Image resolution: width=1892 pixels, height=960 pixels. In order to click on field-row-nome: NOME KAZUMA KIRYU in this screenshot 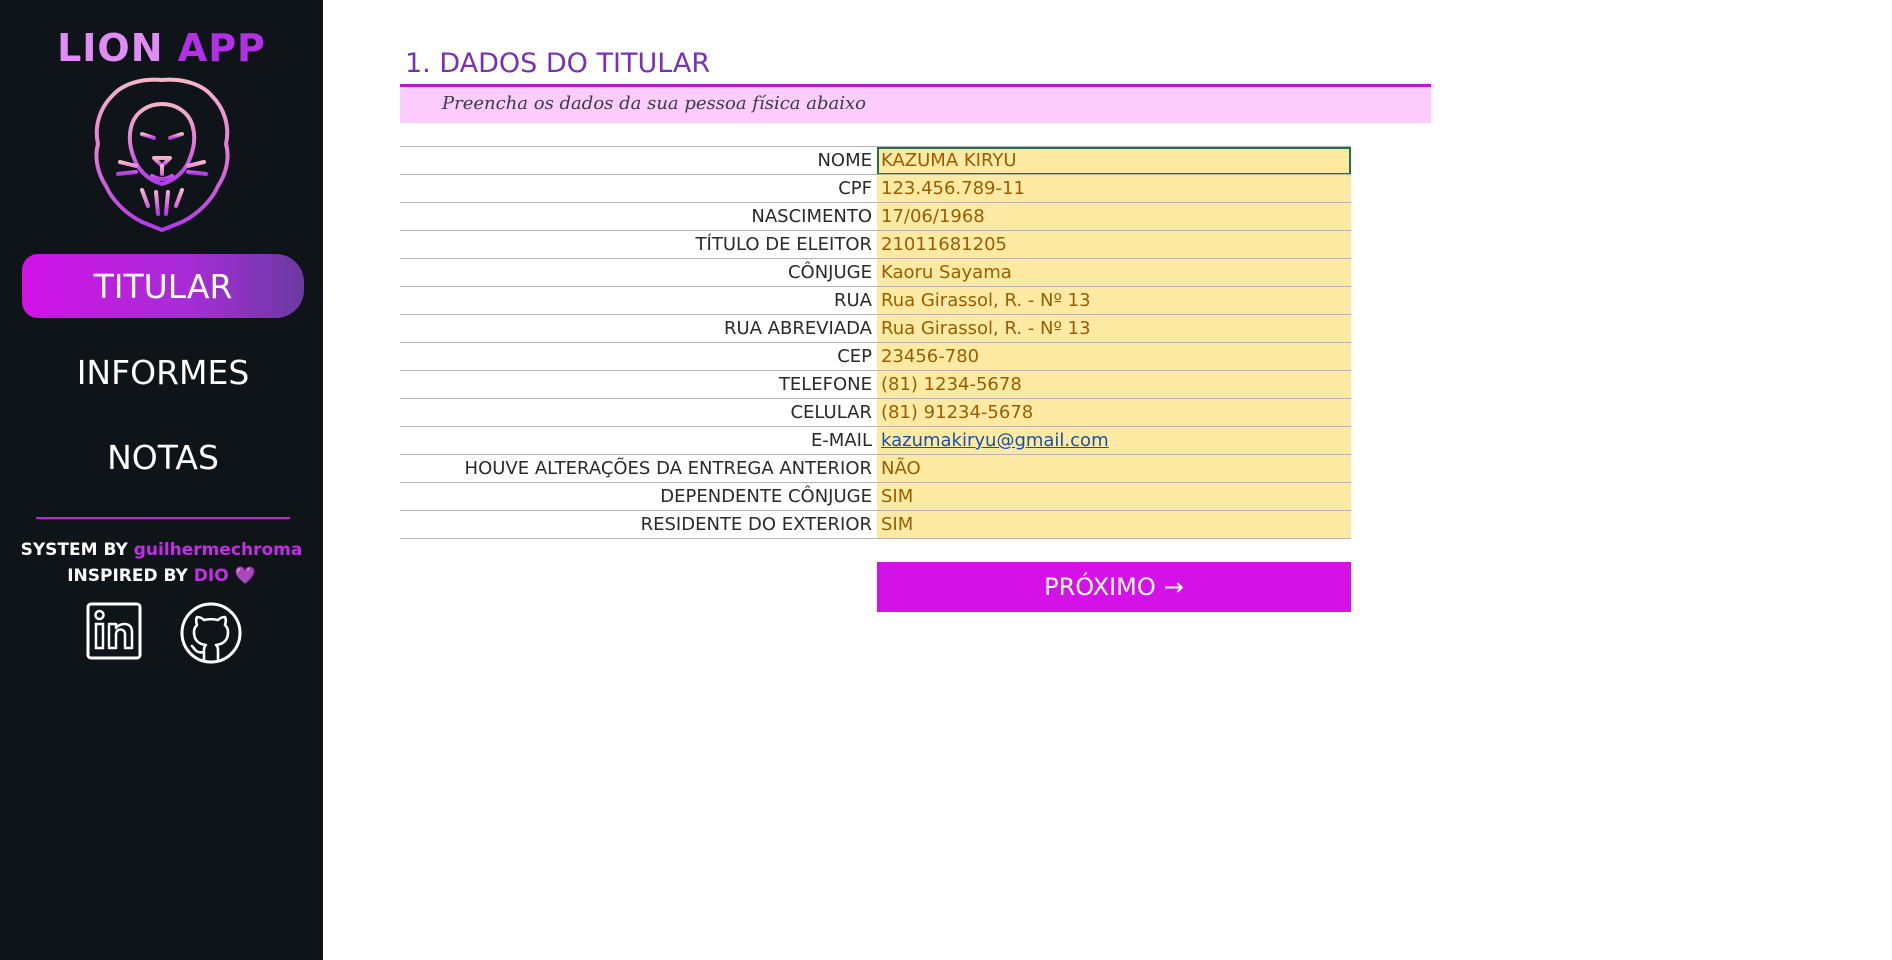, I will do `click(875, 160)`.